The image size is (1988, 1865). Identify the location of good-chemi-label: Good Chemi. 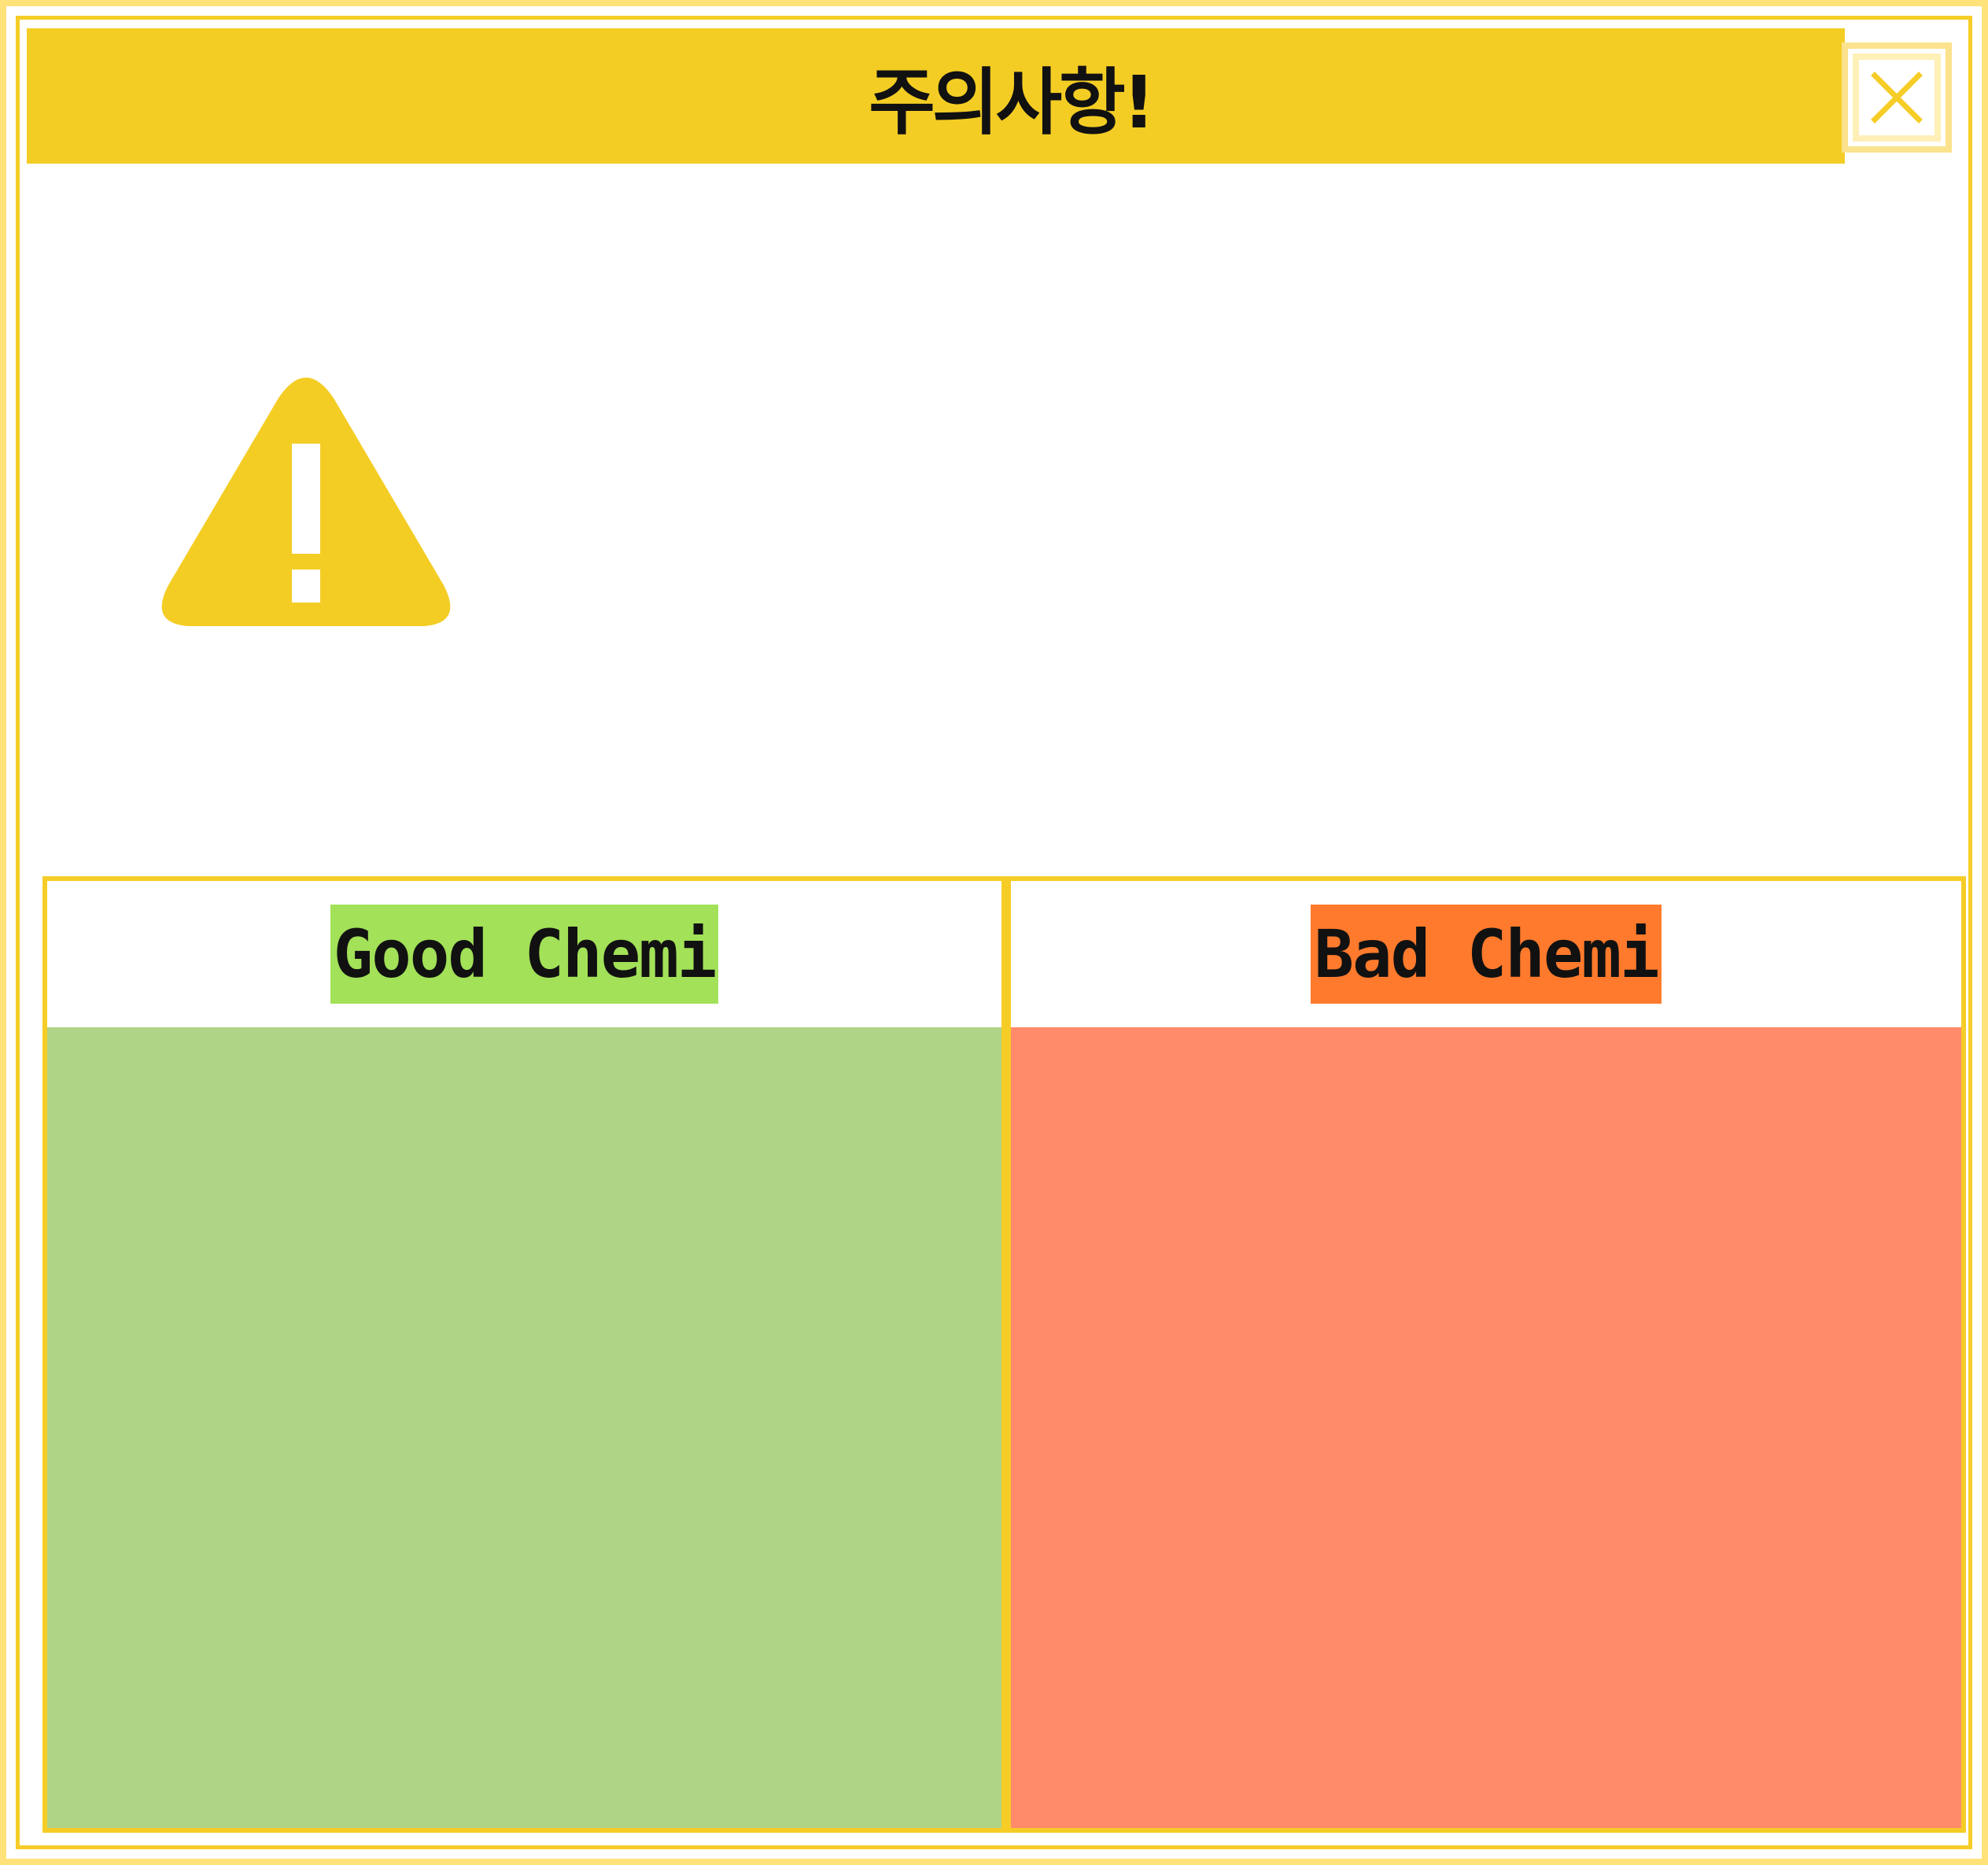
(524, 954).